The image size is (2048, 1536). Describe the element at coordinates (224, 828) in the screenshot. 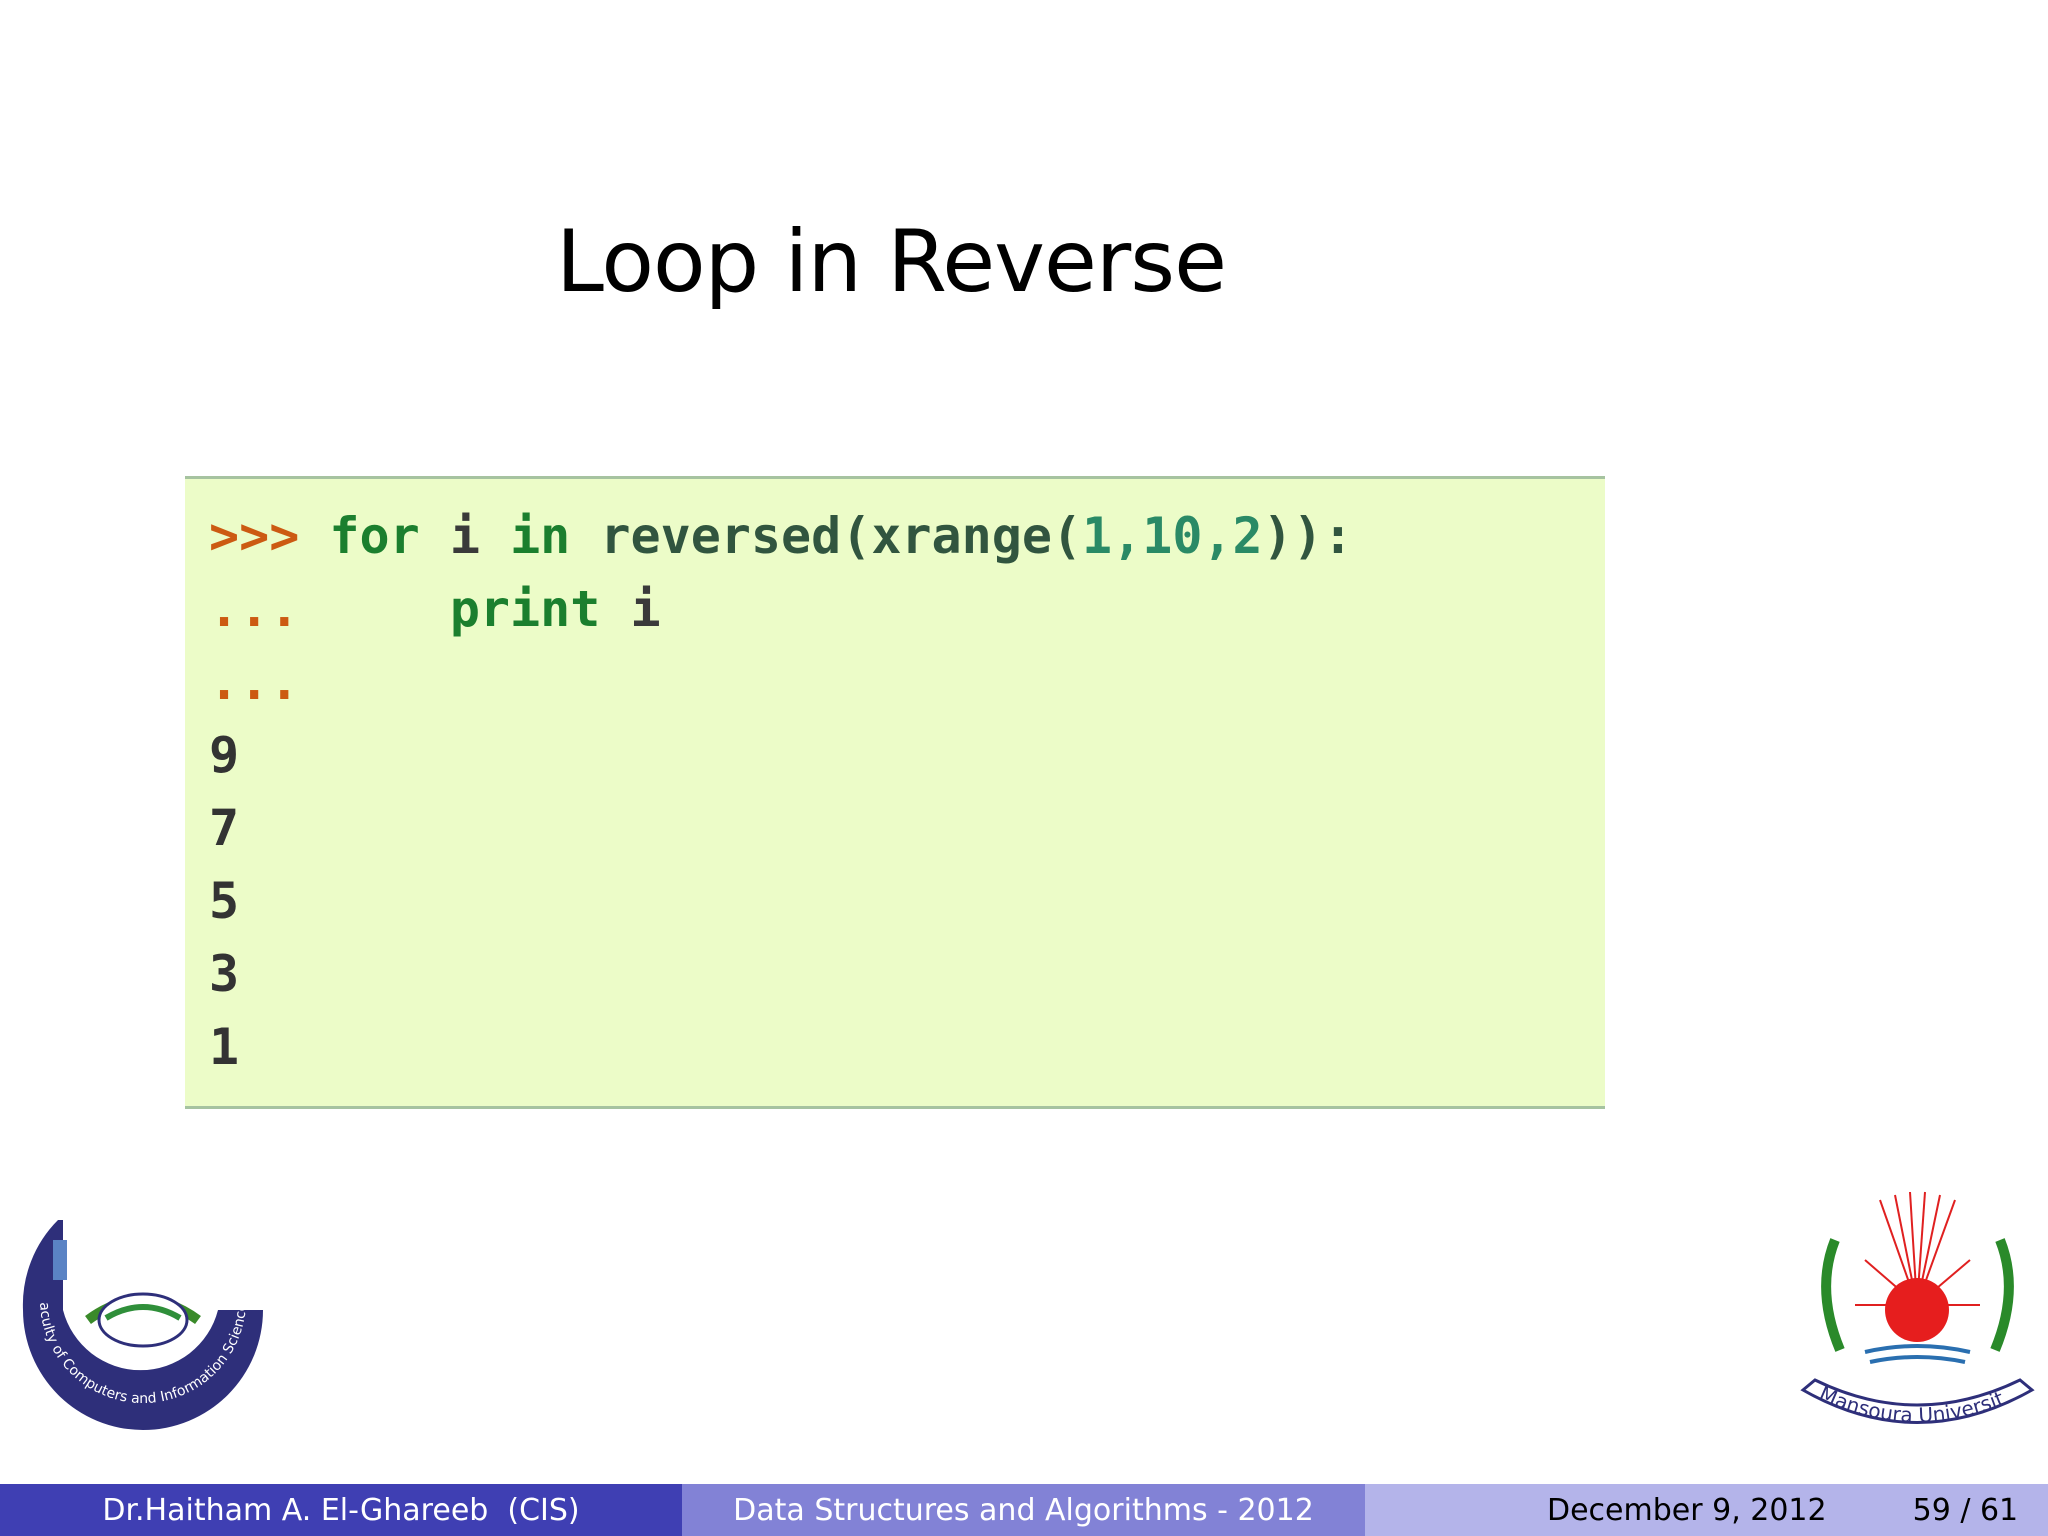

I see `output-line: 7` at that location.